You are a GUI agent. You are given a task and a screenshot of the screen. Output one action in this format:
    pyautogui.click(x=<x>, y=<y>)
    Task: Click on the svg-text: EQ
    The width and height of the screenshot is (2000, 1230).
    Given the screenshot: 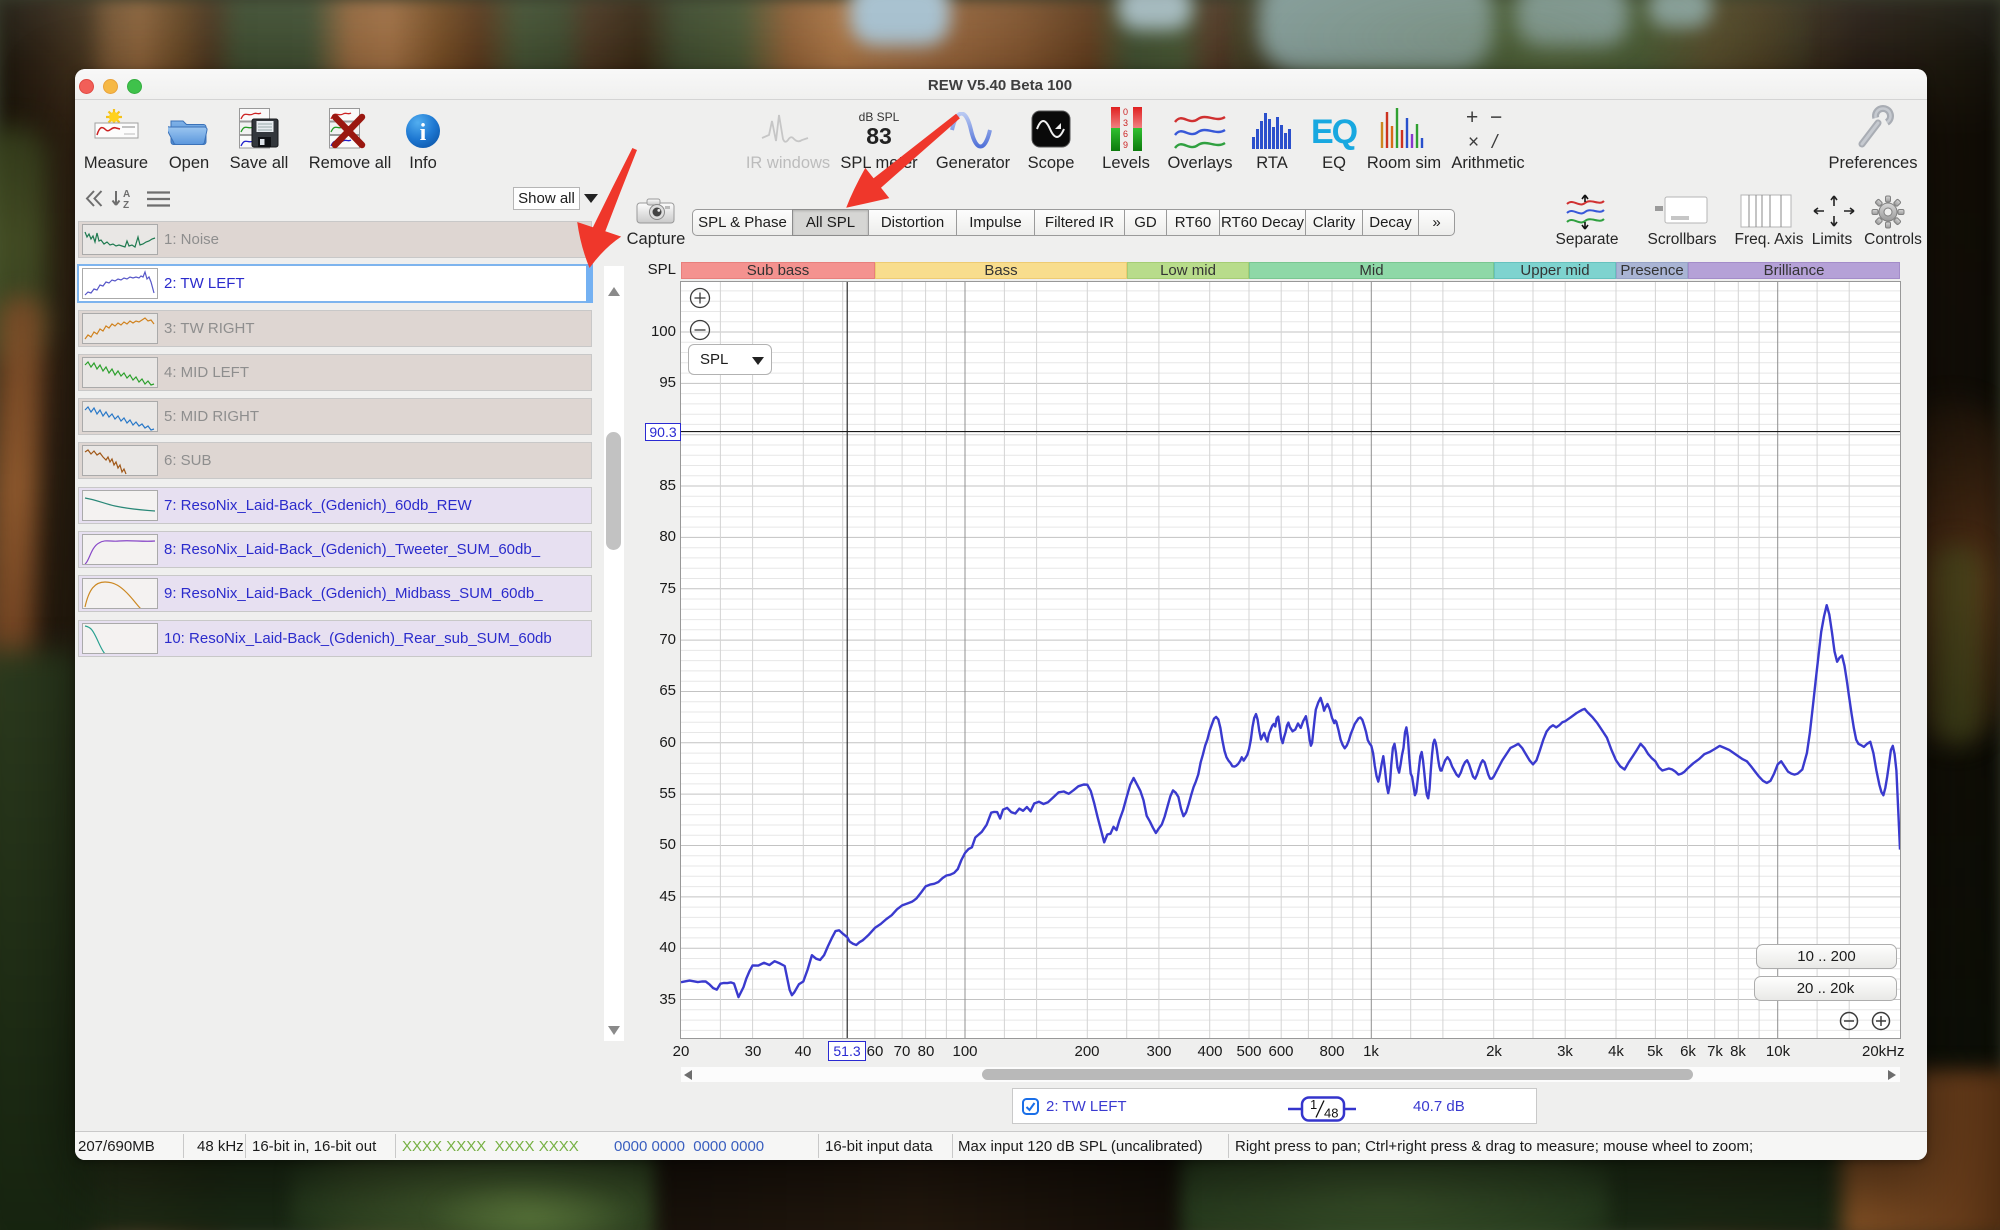 What is the action you would take?
    pyautogui.click(x=1334, y=132)
    